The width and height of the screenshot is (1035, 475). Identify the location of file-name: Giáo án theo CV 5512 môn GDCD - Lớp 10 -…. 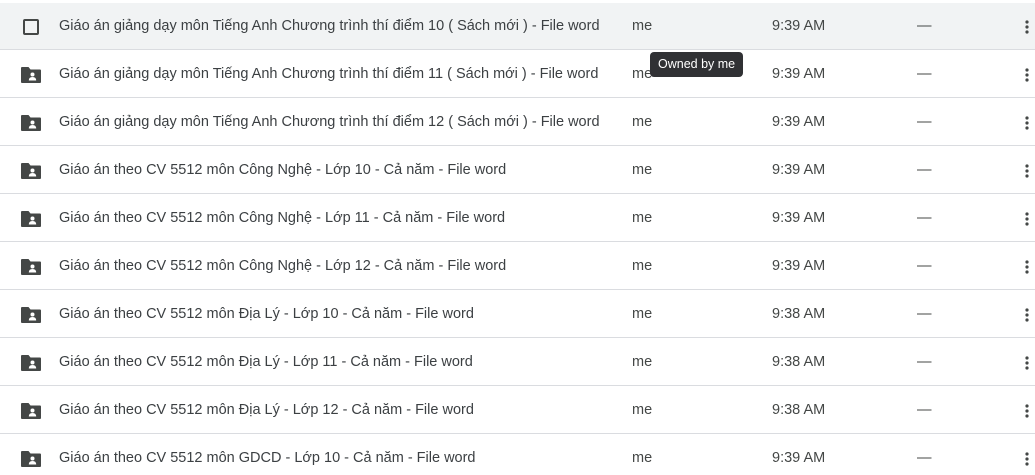
(267, 455).